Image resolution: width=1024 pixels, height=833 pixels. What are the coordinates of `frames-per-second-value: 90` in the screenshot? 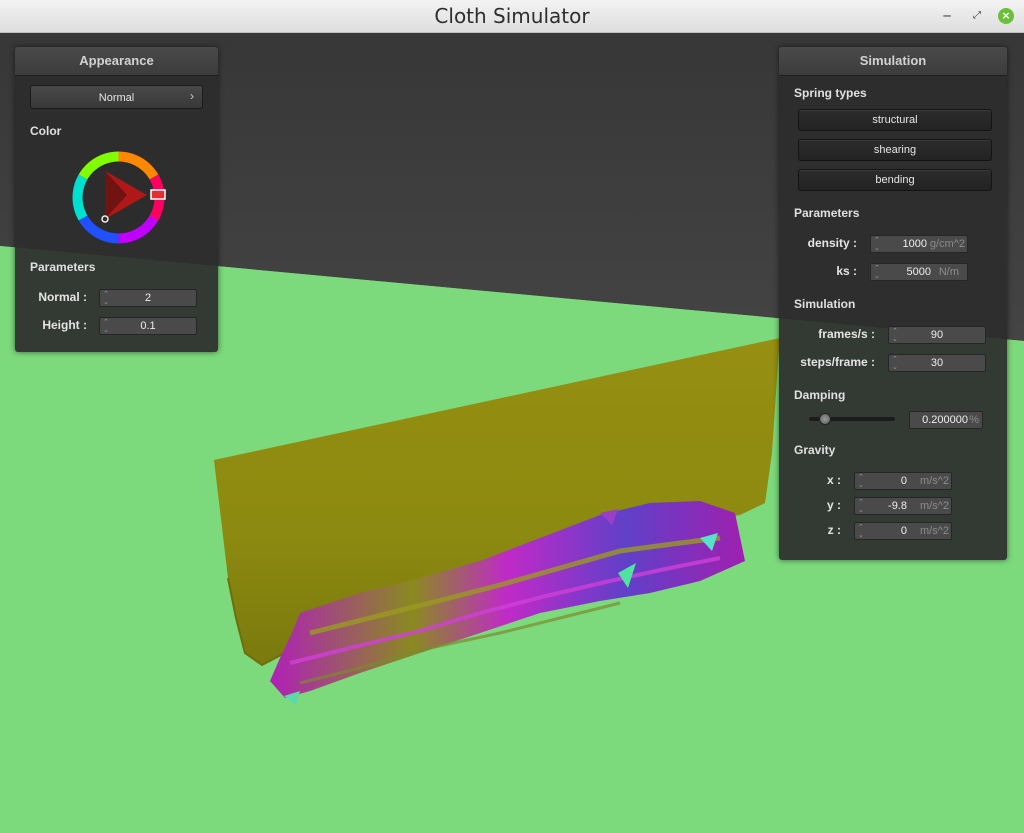 It's located at (937, 335).